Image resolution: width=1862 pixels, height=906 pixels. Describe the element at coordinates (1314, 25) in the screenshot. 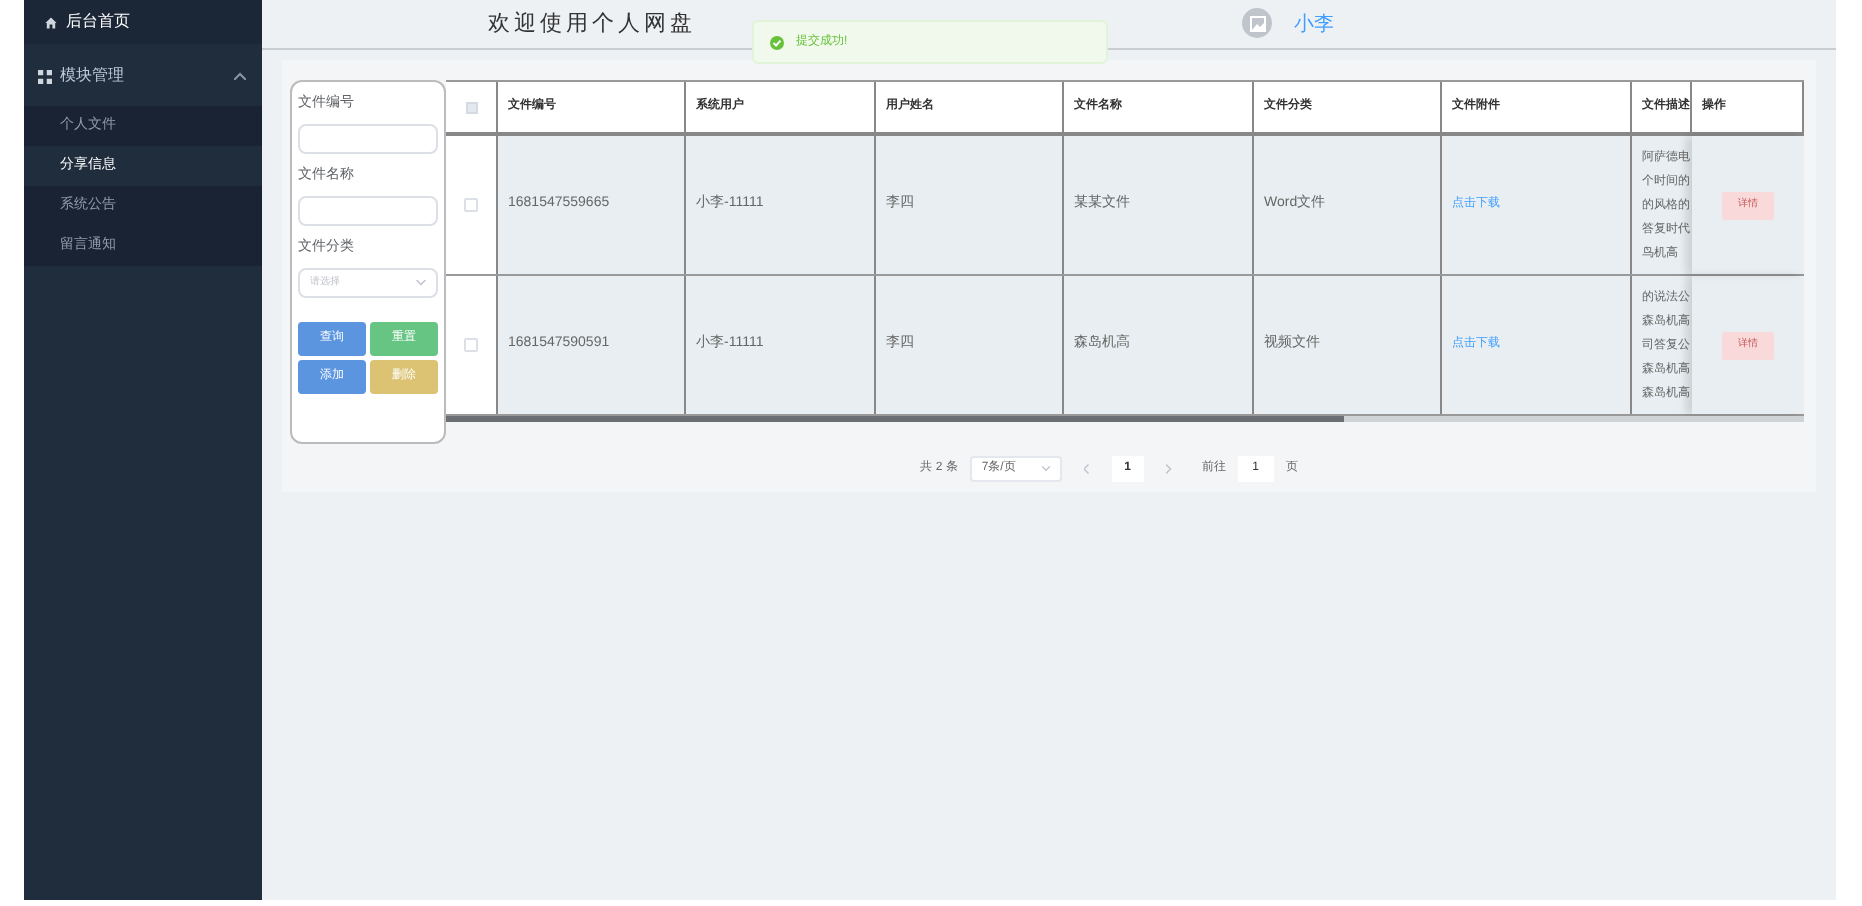

I see `user-name: 小李` at that location.